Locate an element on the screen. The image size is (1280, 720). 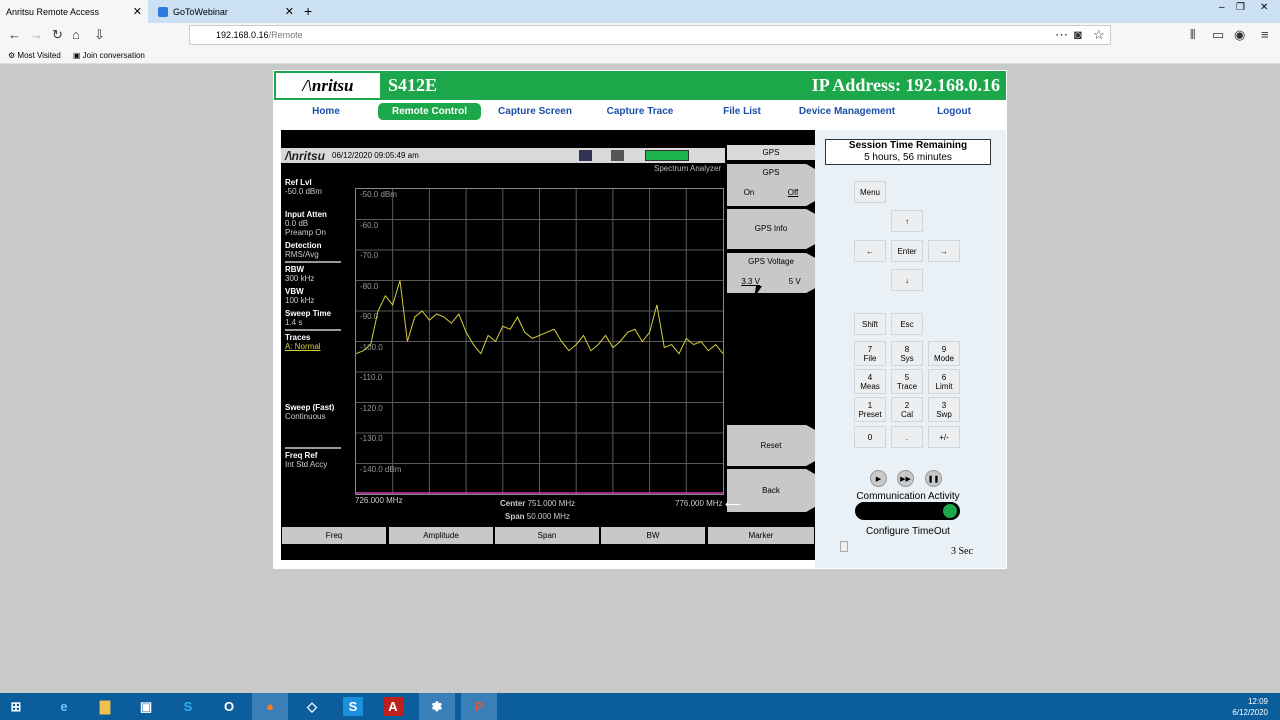
center-value: 751.000 MHz is located at coordinates (551, 503).